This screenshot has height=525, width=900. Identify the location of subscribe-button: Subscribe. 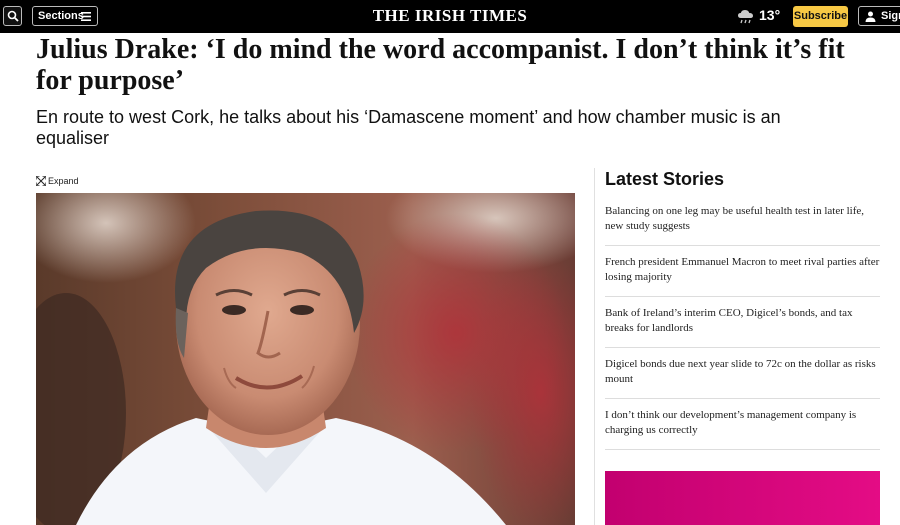
(820, 16).